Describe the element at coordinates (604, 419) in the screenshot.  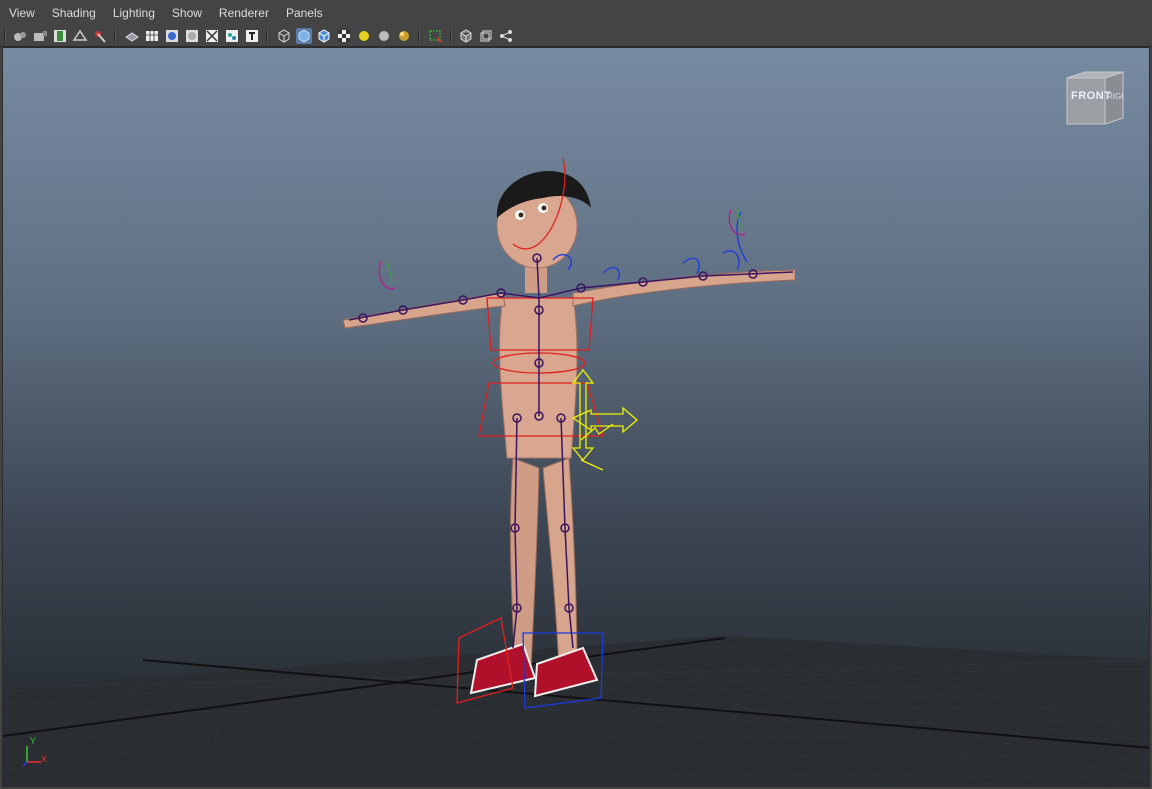
I see `cog-control` at that location.